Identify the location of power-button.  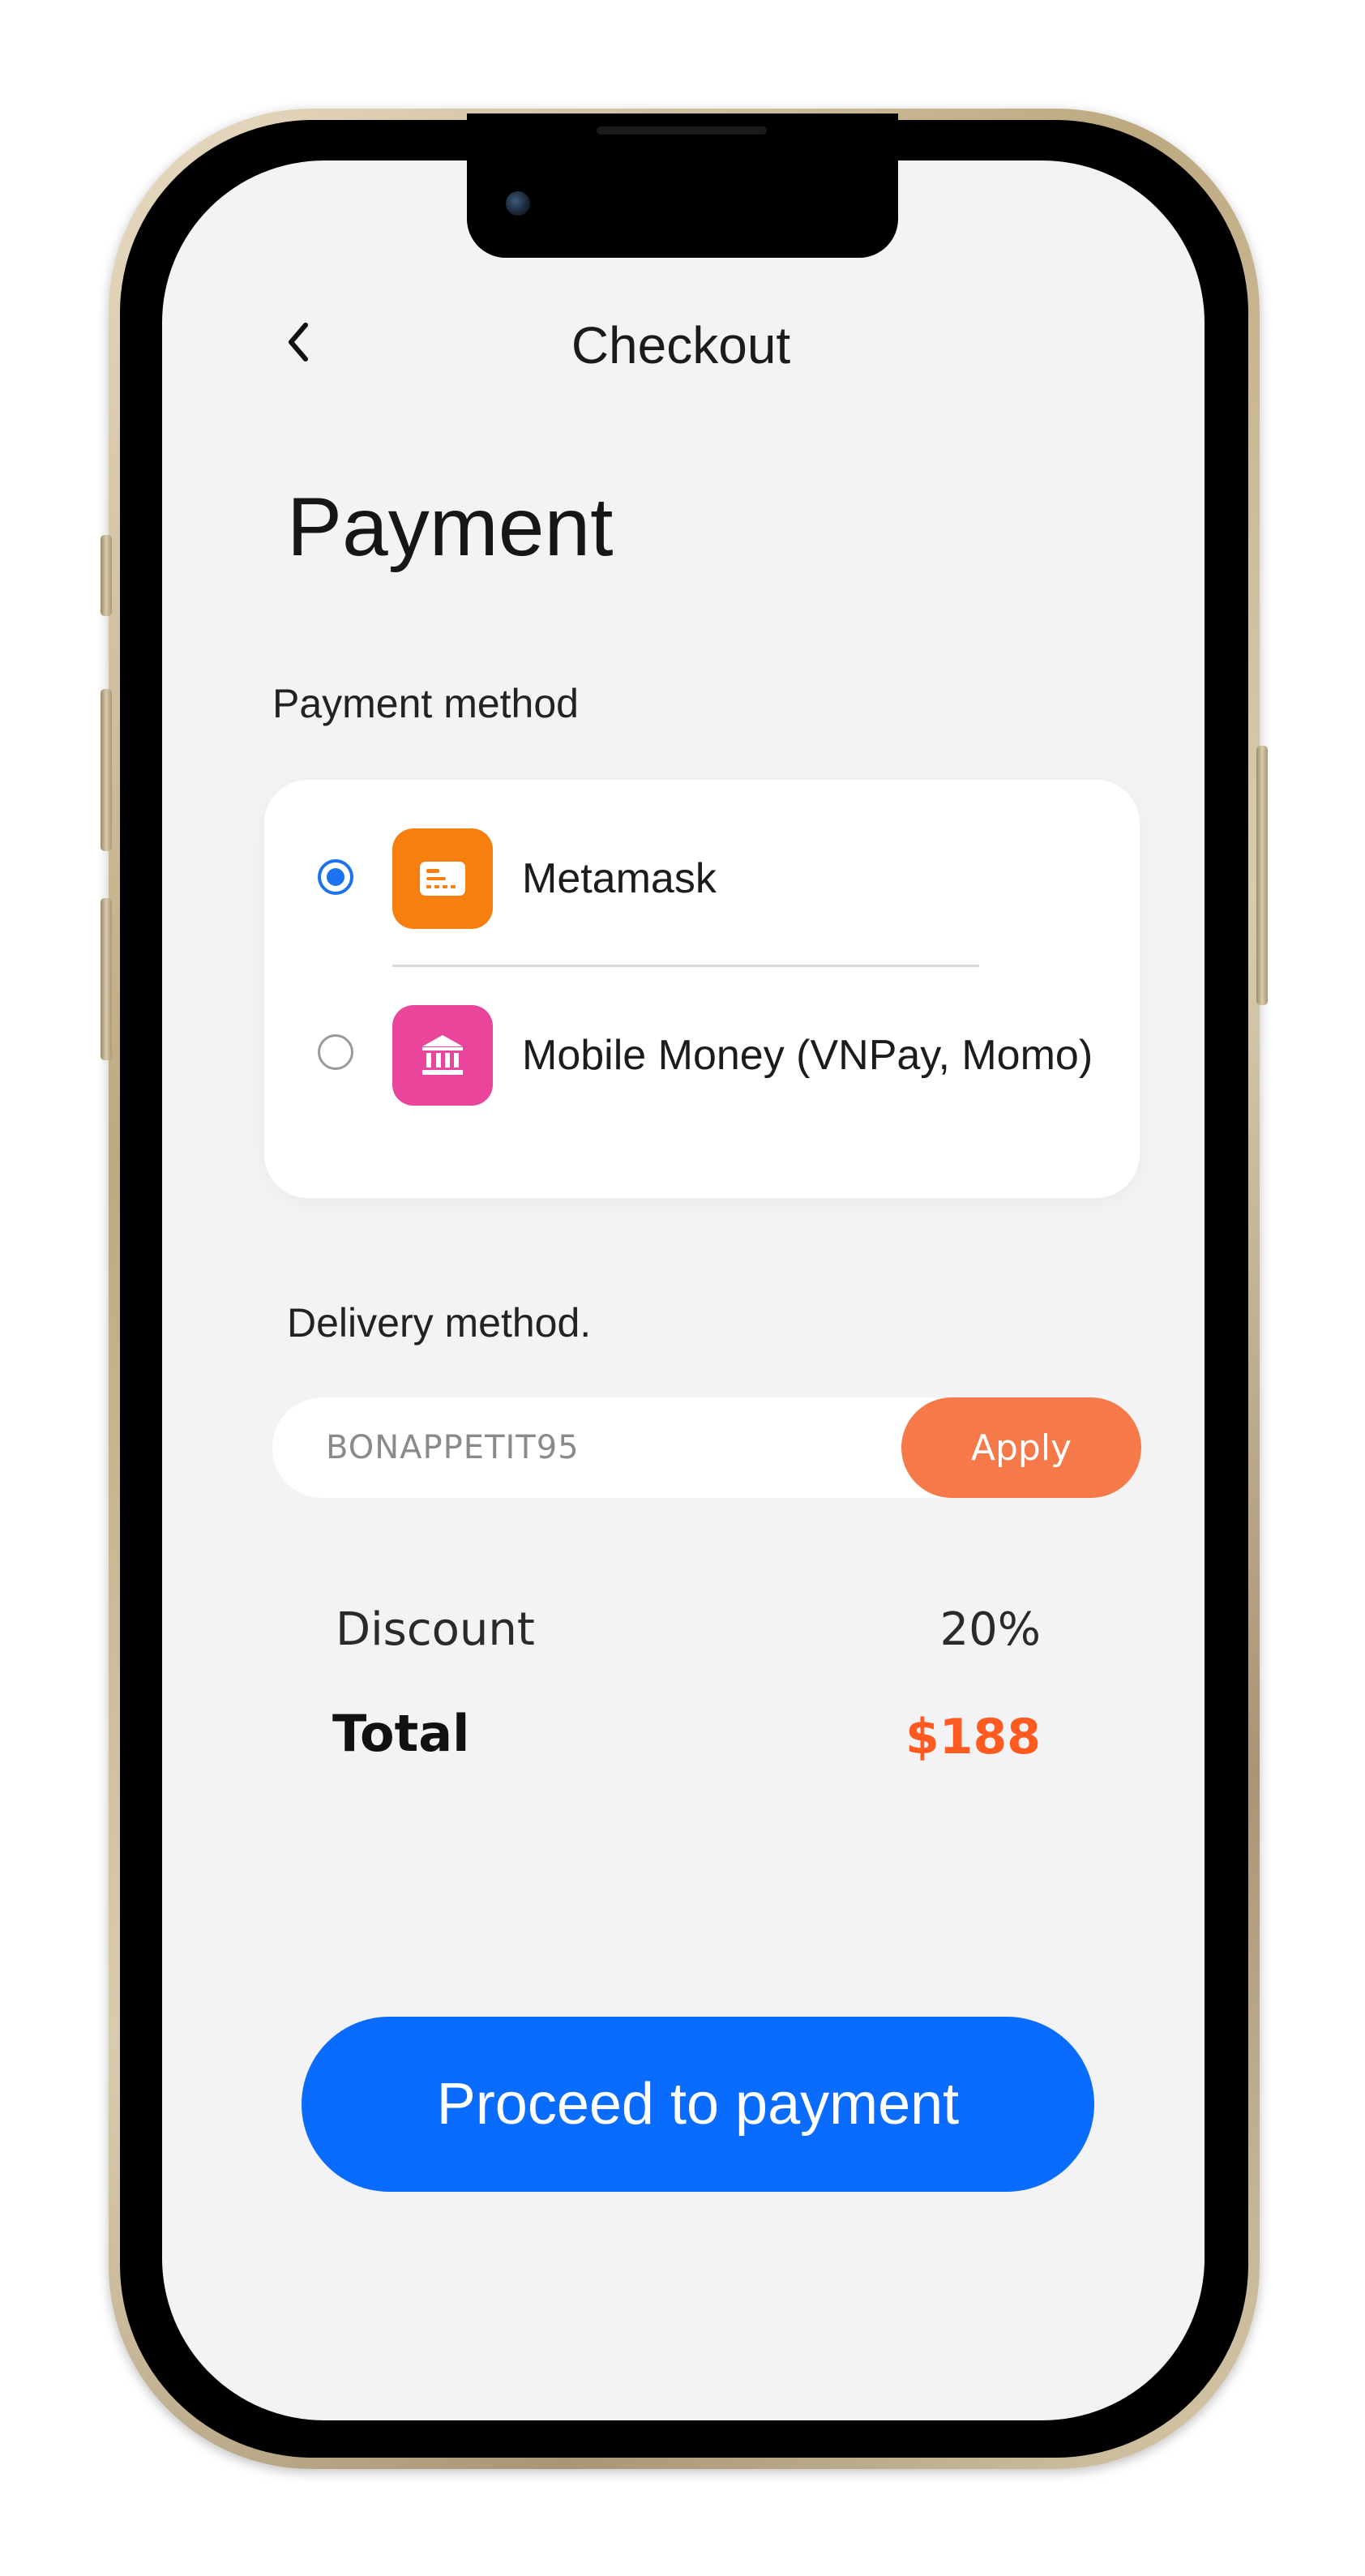
(1262, 876).